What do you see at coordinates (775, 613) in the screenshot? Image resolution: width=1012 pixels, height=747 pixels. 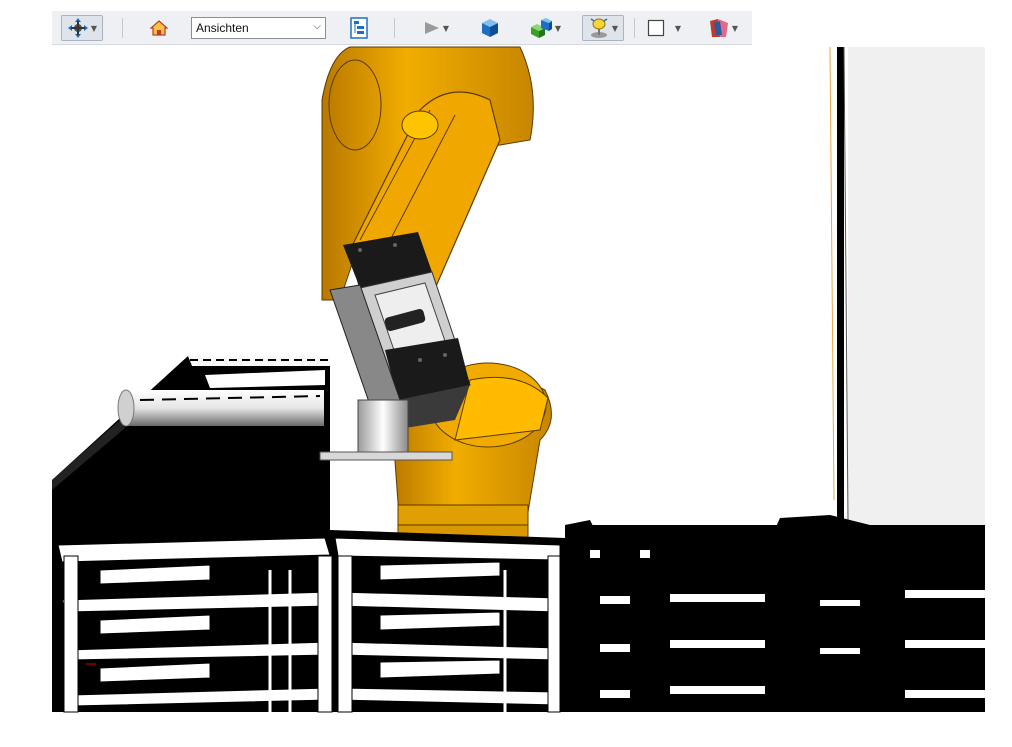 I see `pallet-stack-black` at bounding box center [775, 613].